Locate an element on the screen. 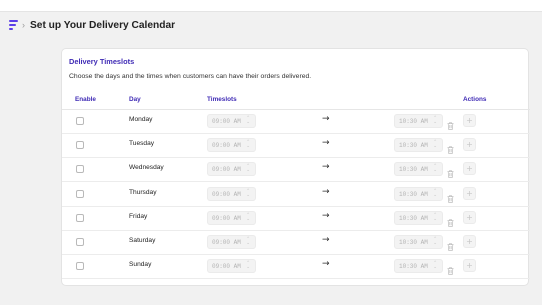 The width and height of the screenshot is (542, 305). top-bar is located at coordinates (271, 6).